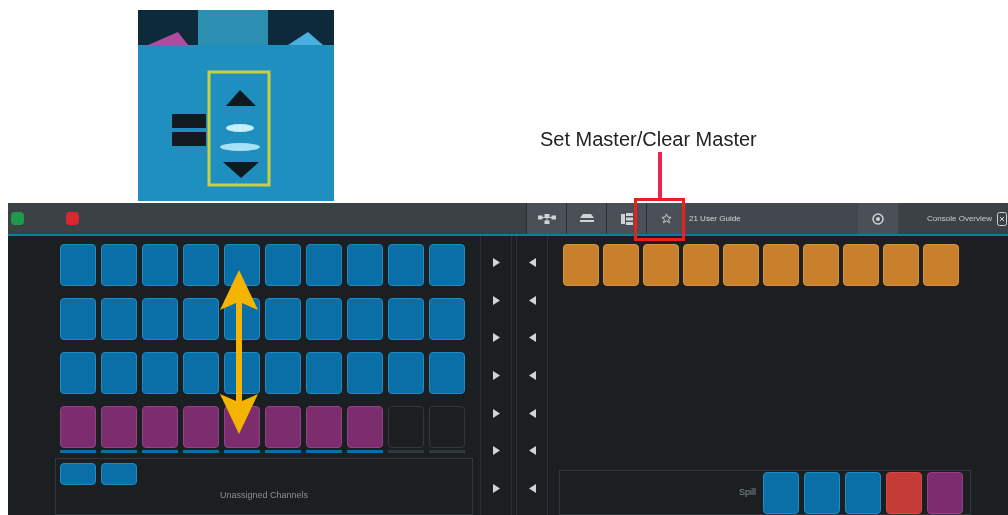  Describe the element at coordinates (715, 218) in the screenshot. I see `show-title: 21 User Guide` at that location.